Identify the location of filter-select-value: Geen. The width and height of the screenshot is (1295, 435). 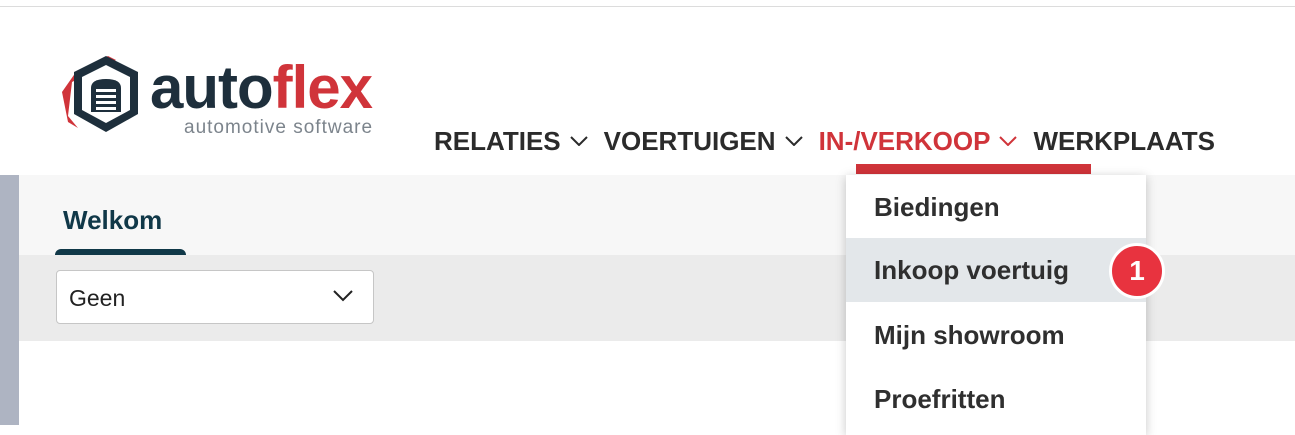
(97, 298).